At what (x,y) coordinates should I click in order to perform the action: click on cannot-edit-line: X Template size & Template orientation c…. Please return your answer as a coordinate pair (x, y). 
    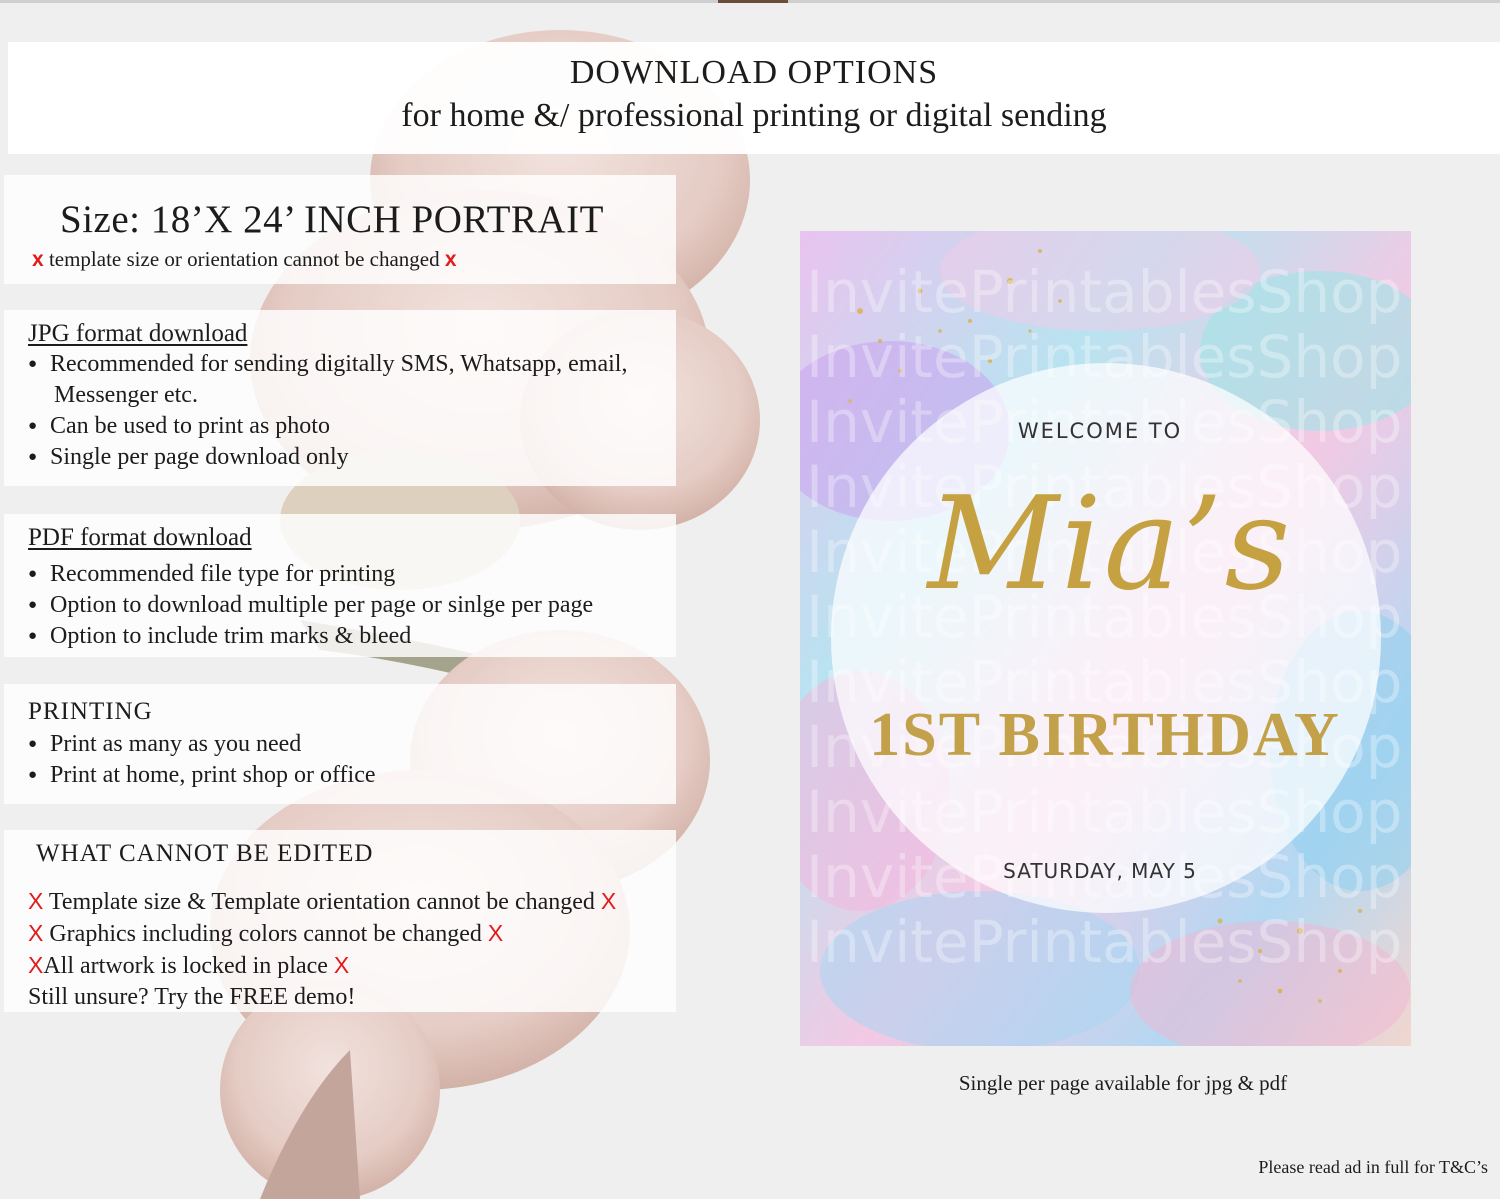
    Looking at the image, I should click on (322, 902).